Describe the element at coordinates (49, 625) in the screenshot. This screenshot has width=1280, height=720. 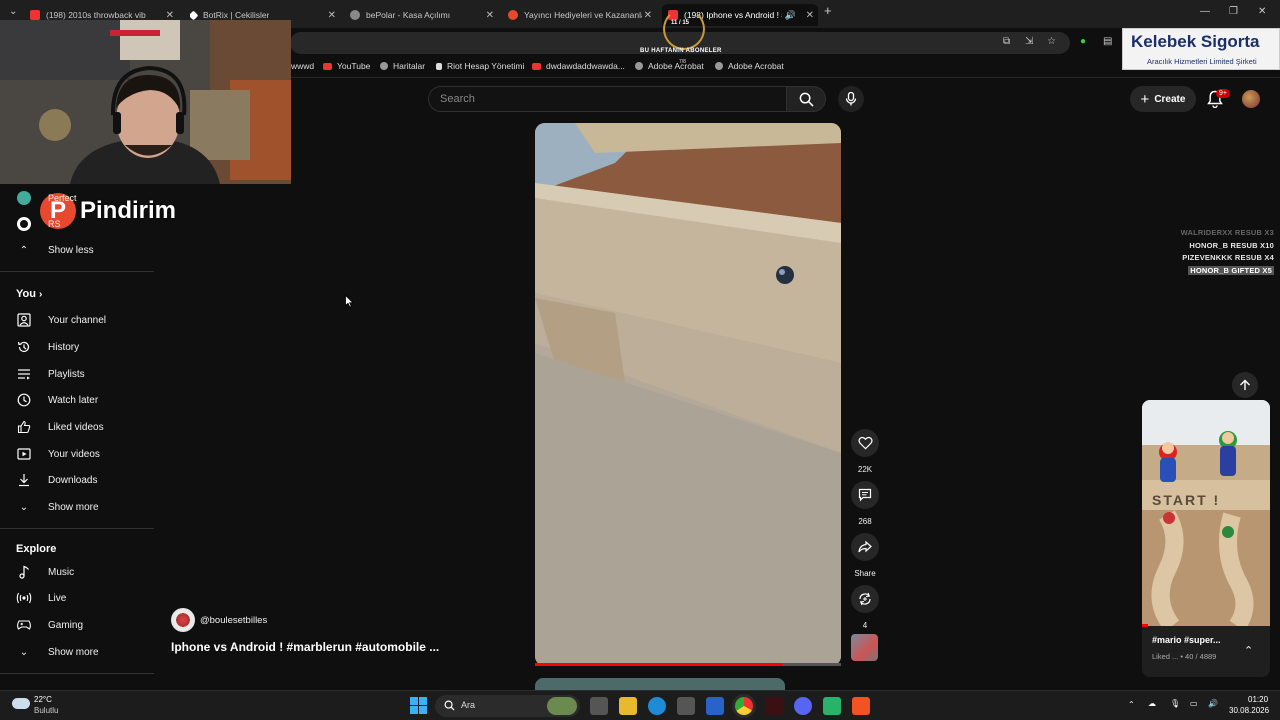
I see `sidebar-item-gaming: Gaming` at that location.